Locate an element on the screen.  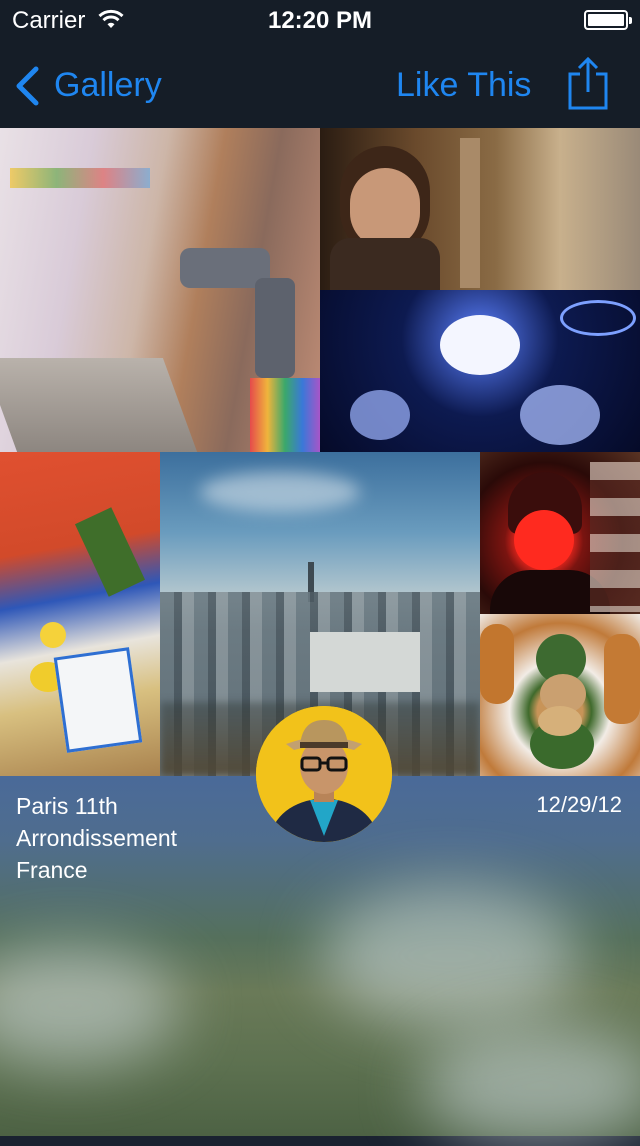
escargot-pastries-photo is located at coordinates (560, 695).